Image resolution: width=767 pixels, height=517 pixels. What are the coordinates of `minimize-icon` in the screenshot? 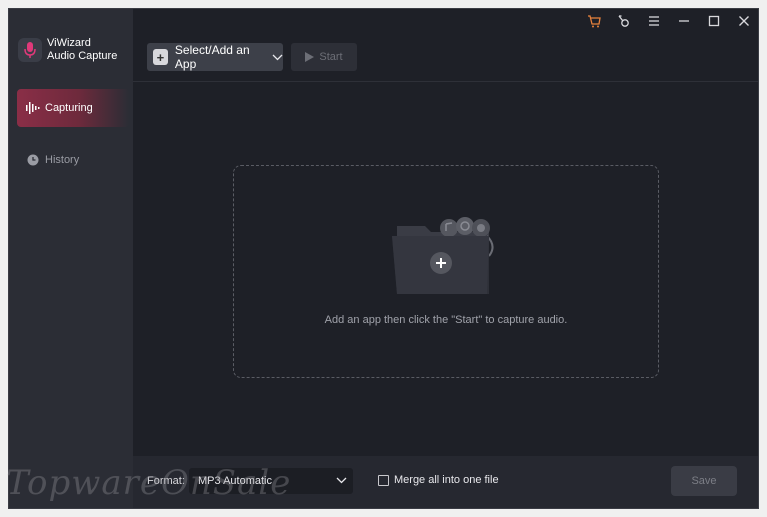 It's located at (684, 21).